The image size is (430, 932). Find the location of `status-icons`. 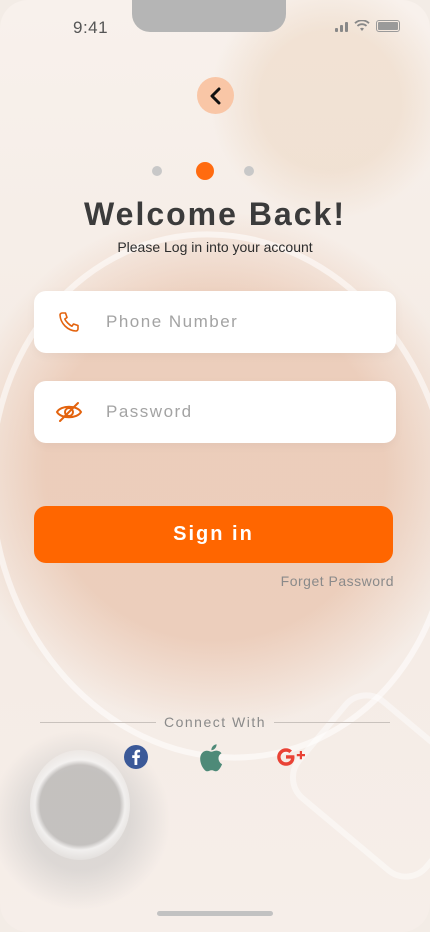

status-icons is located at coordinates (365, 26).